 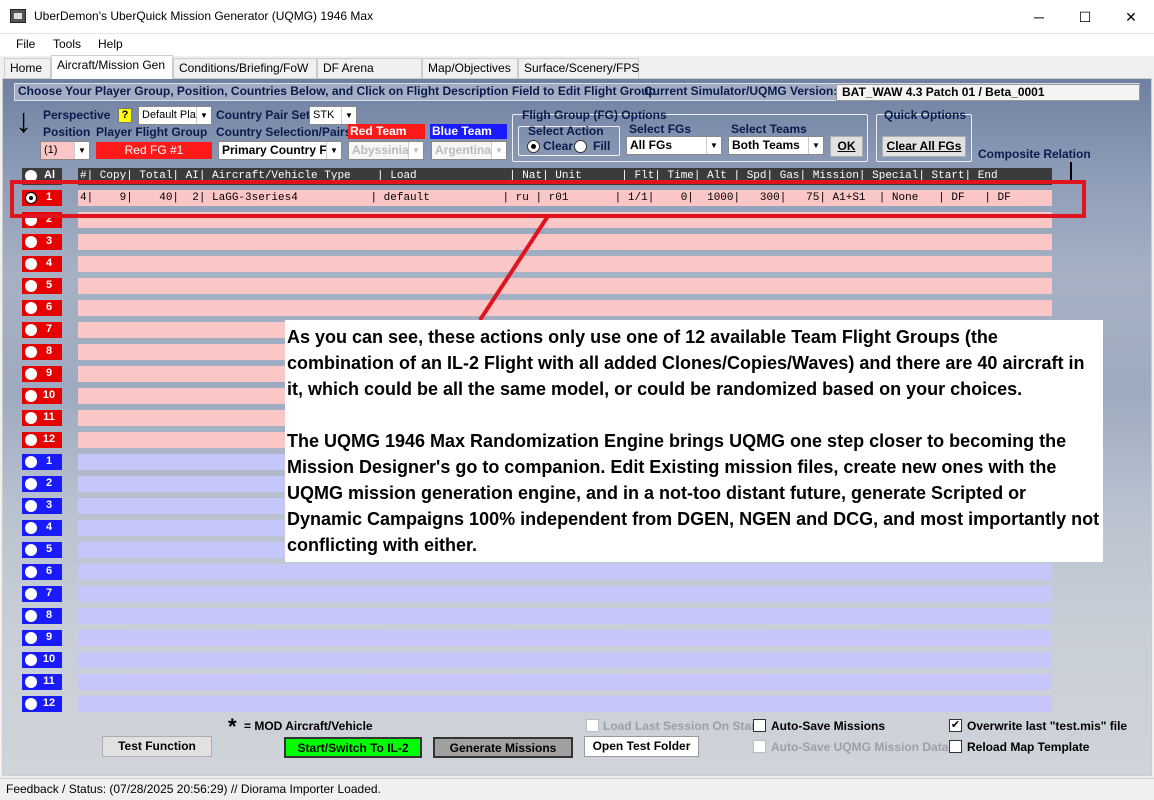 I want to click on menu-file: File, so click(x=25, y=44).